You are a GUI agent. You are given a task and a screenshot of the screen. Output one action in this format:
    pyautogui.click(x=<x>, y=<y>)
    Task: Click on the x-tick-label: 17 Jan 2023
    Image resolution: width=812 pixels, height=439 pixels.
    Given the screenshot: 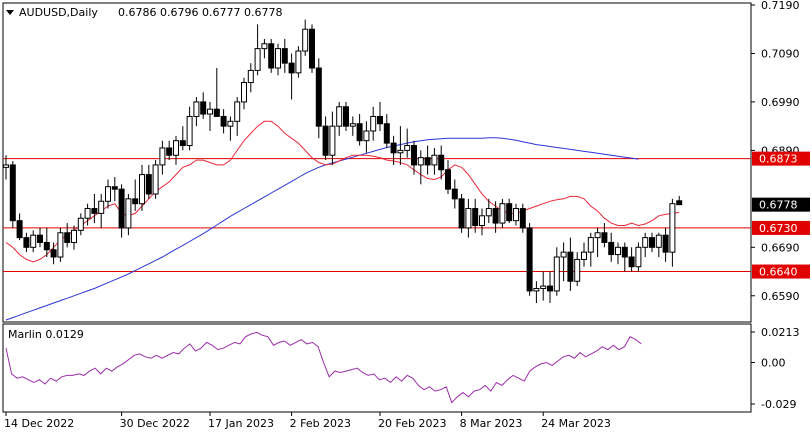 What is the action you would take?
    pyautogui.click(x=241, y=423)
    